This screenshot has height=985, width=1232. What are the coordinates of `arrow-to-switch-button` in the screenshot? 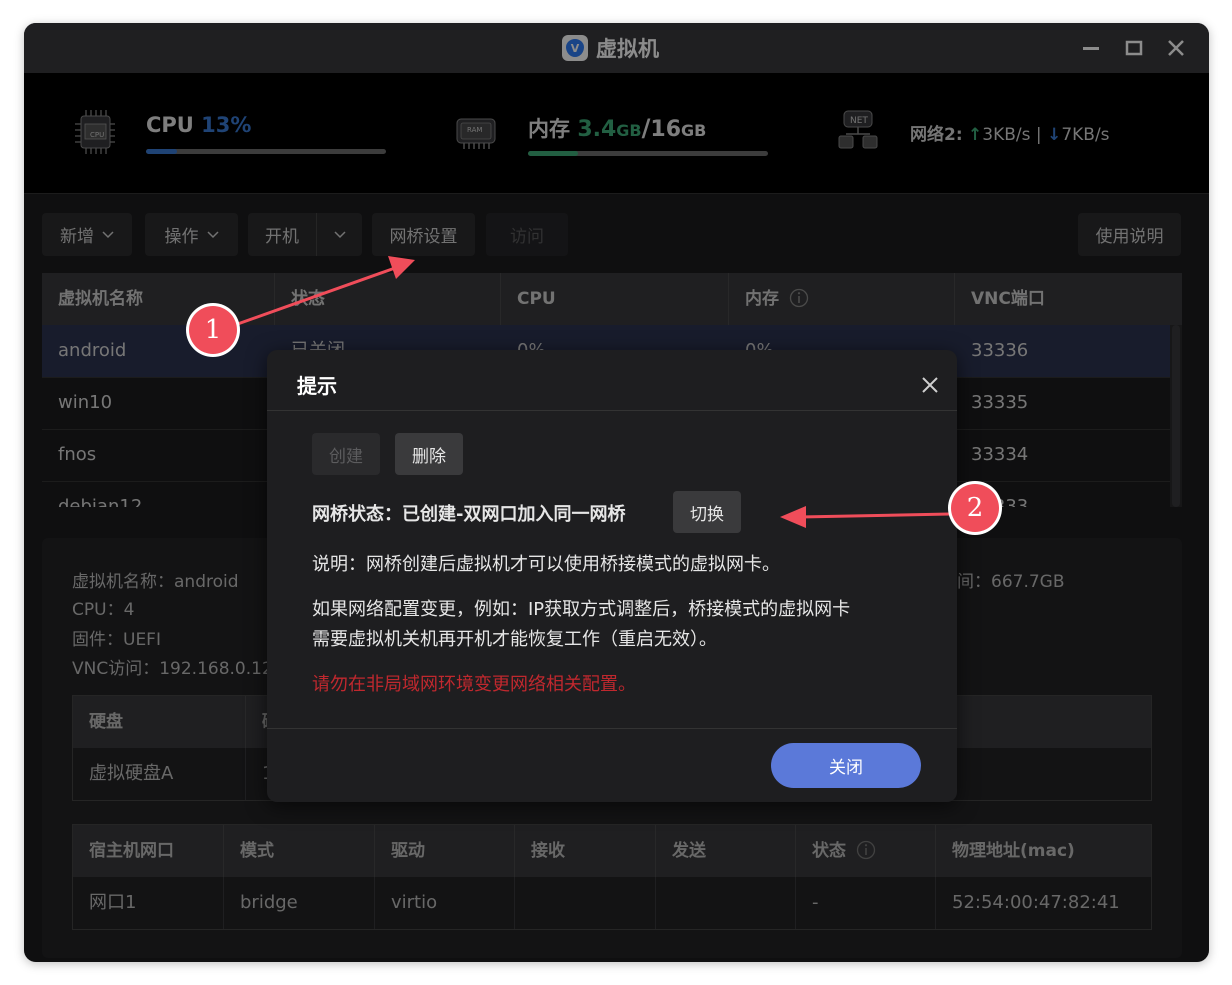 It's located at (865, 517).